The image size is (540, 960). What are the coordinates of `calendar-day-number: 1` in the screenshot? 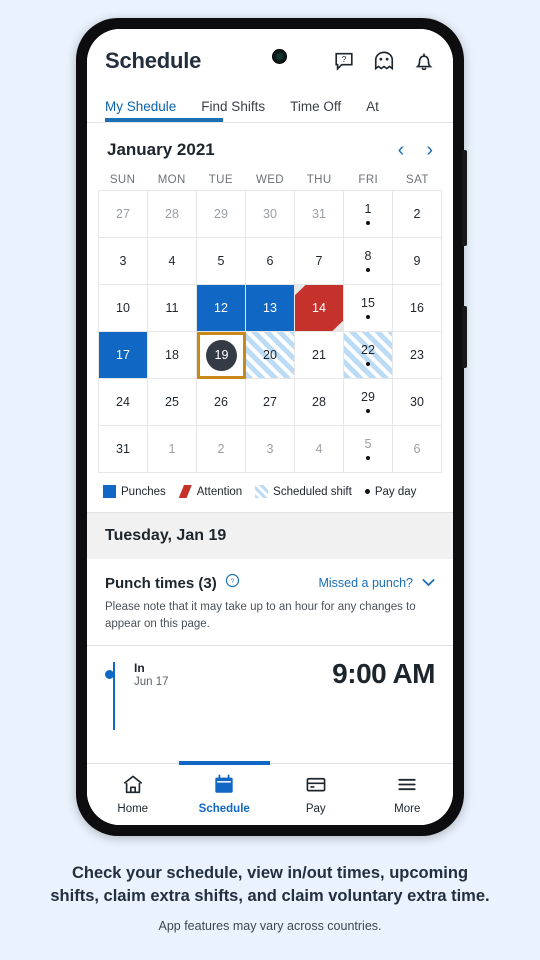 It's located at (172, 448).